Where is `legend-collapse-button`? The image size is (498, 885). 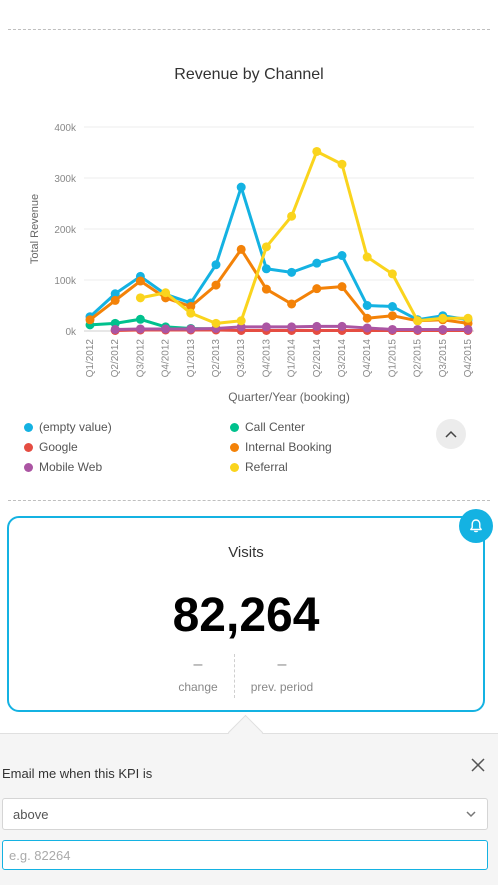 legend-collapse-button is located at coordinates (451, 434).